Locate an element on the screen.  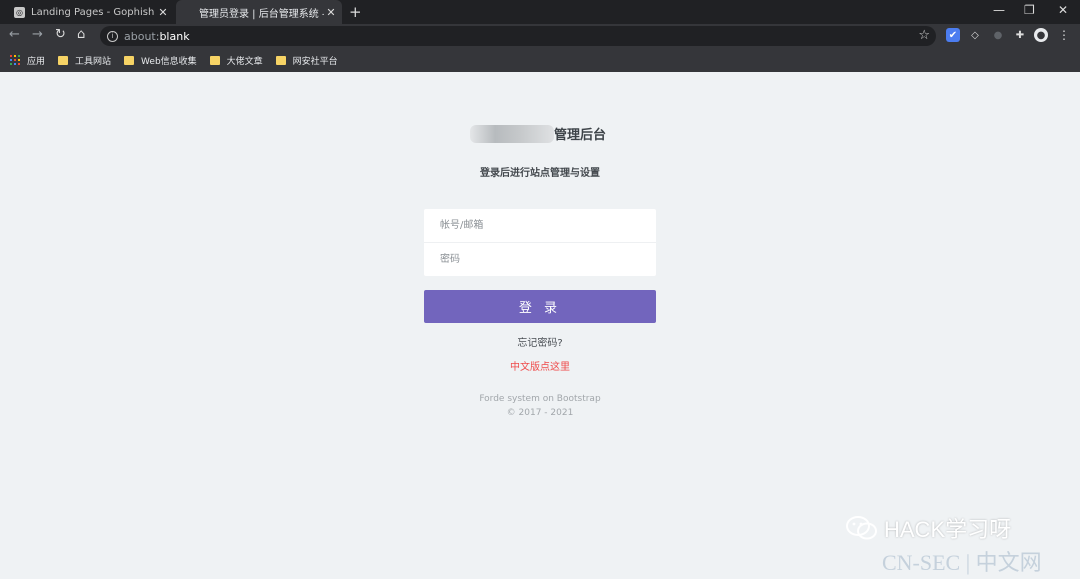
address-prefix: about: is located at coordinates (142, 36).